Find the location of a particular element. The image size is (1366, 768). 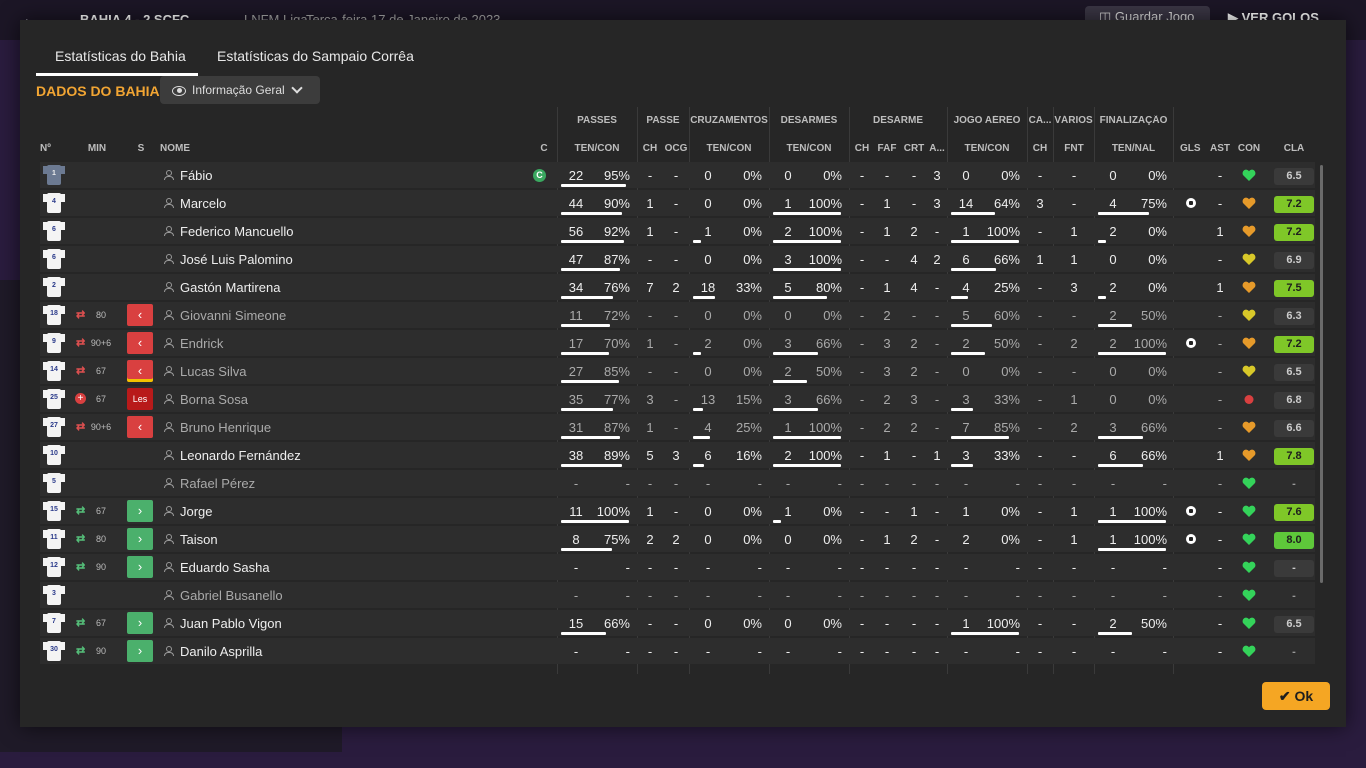

player-name: Lucas Silva is located at coordinates (213, 371).